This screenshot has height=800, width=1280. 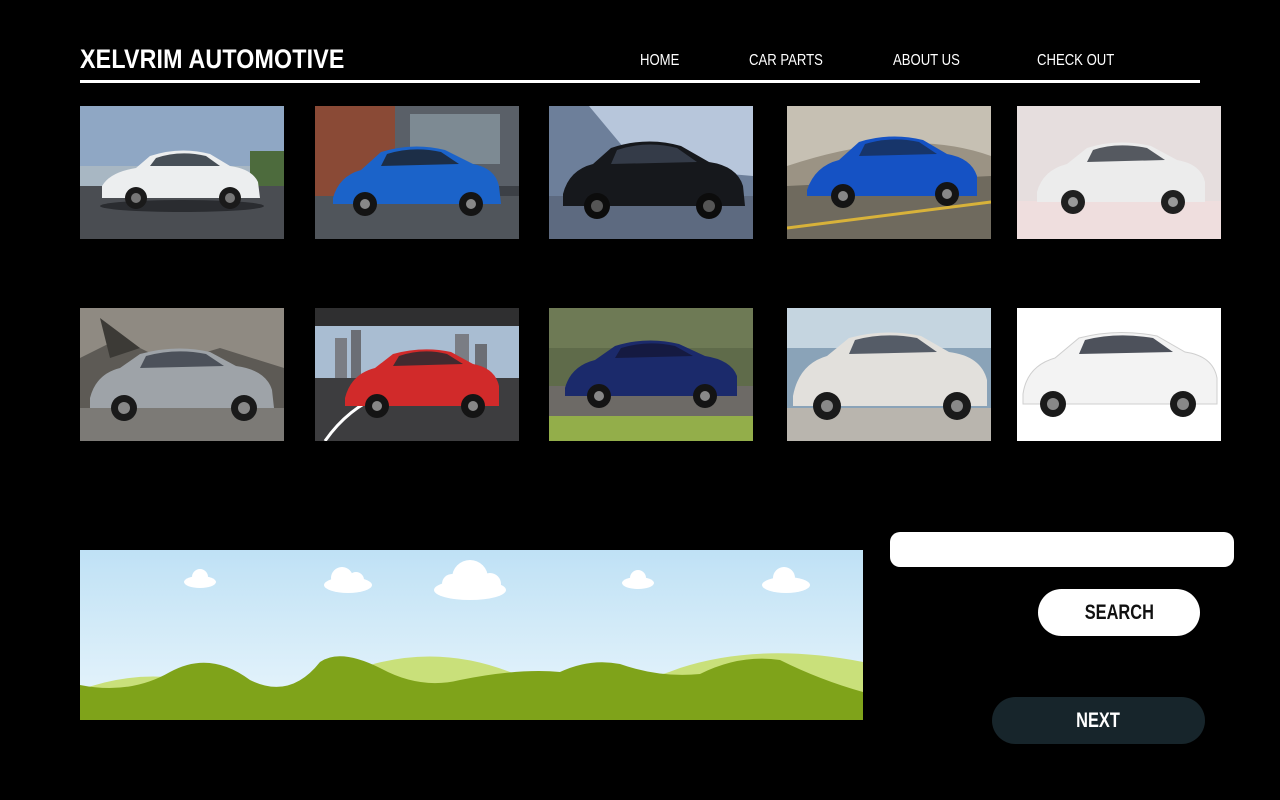 I want to click on search-button: SEARCH, so click(x=1119, y=612).